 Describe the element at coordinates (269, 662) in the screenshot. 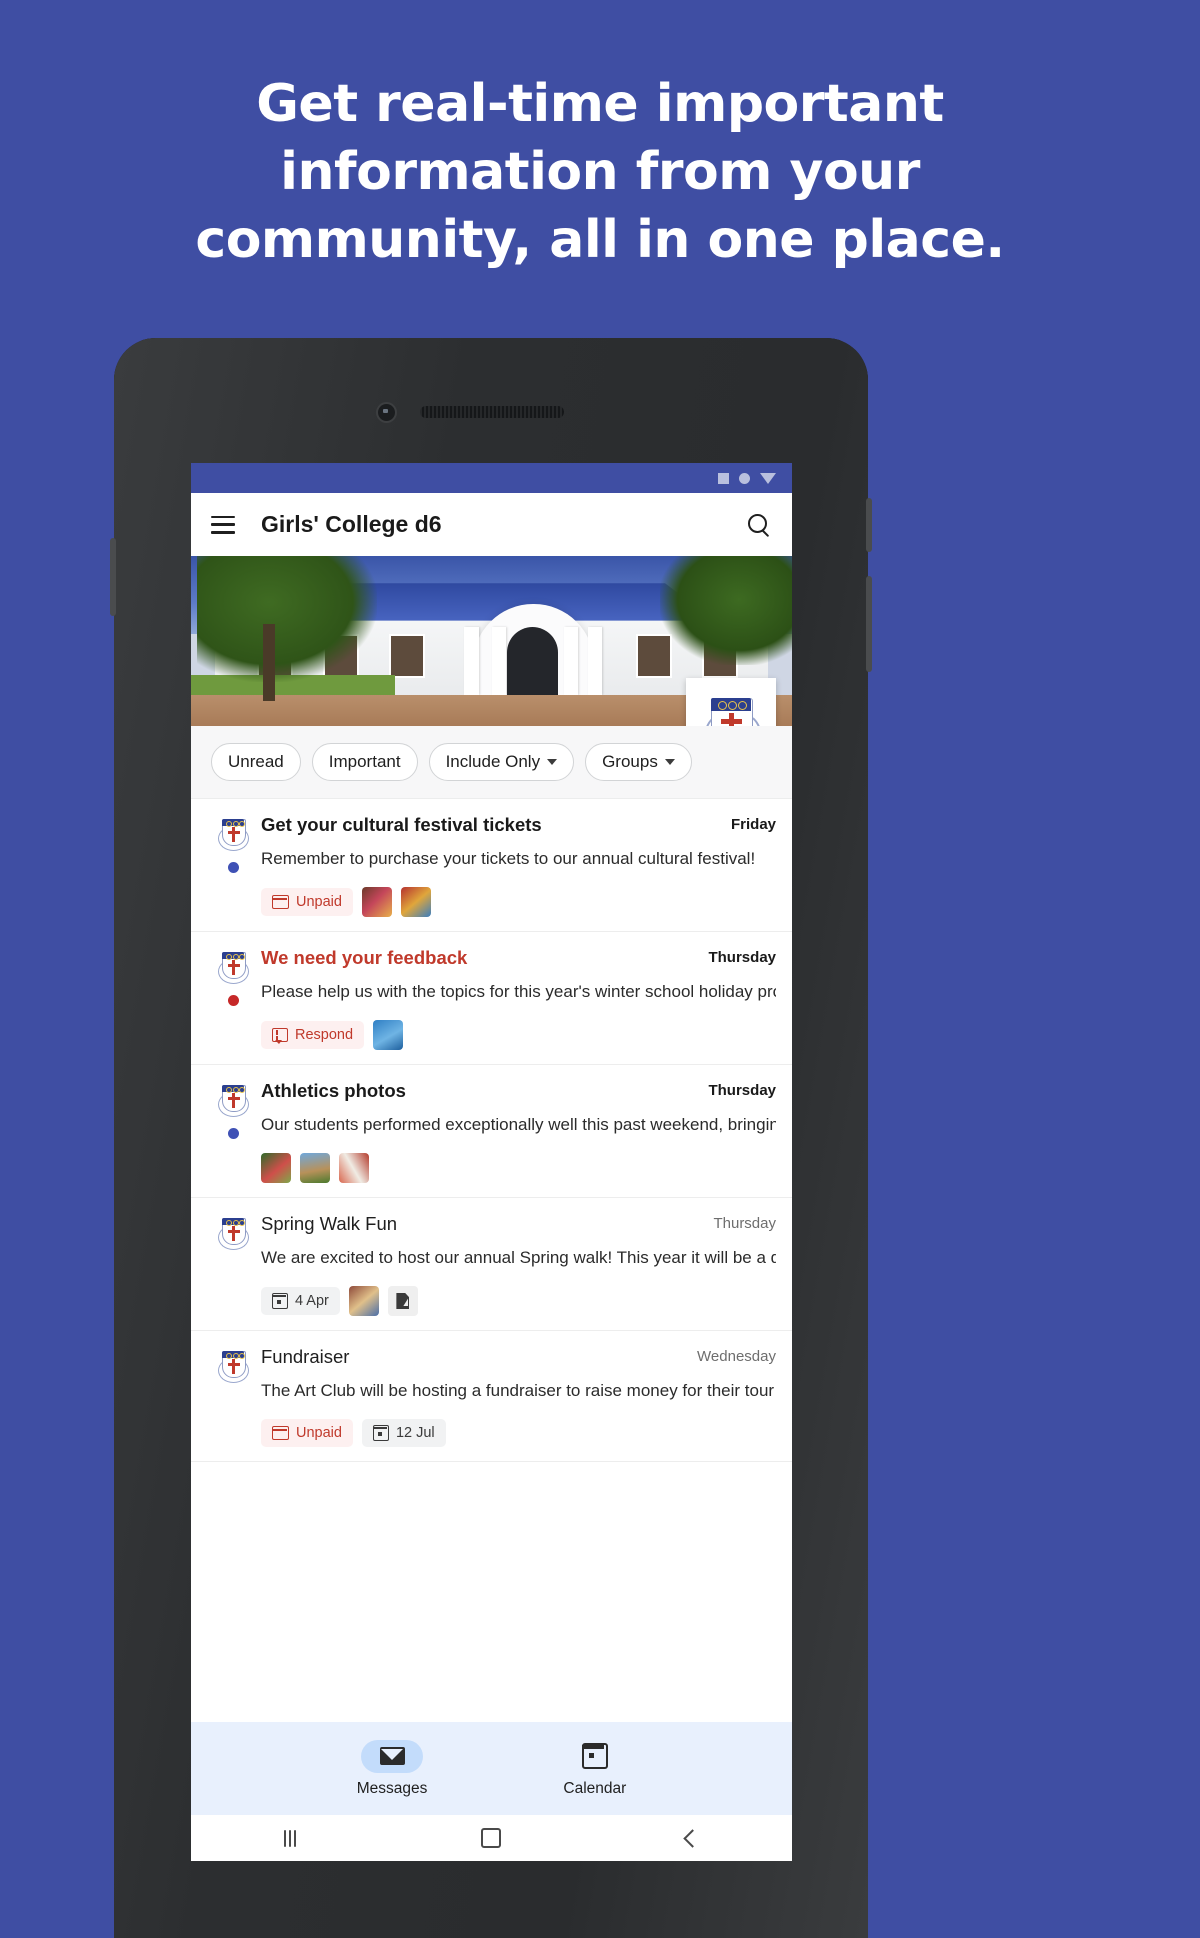

I see `hero-tree-trunk` at that location.